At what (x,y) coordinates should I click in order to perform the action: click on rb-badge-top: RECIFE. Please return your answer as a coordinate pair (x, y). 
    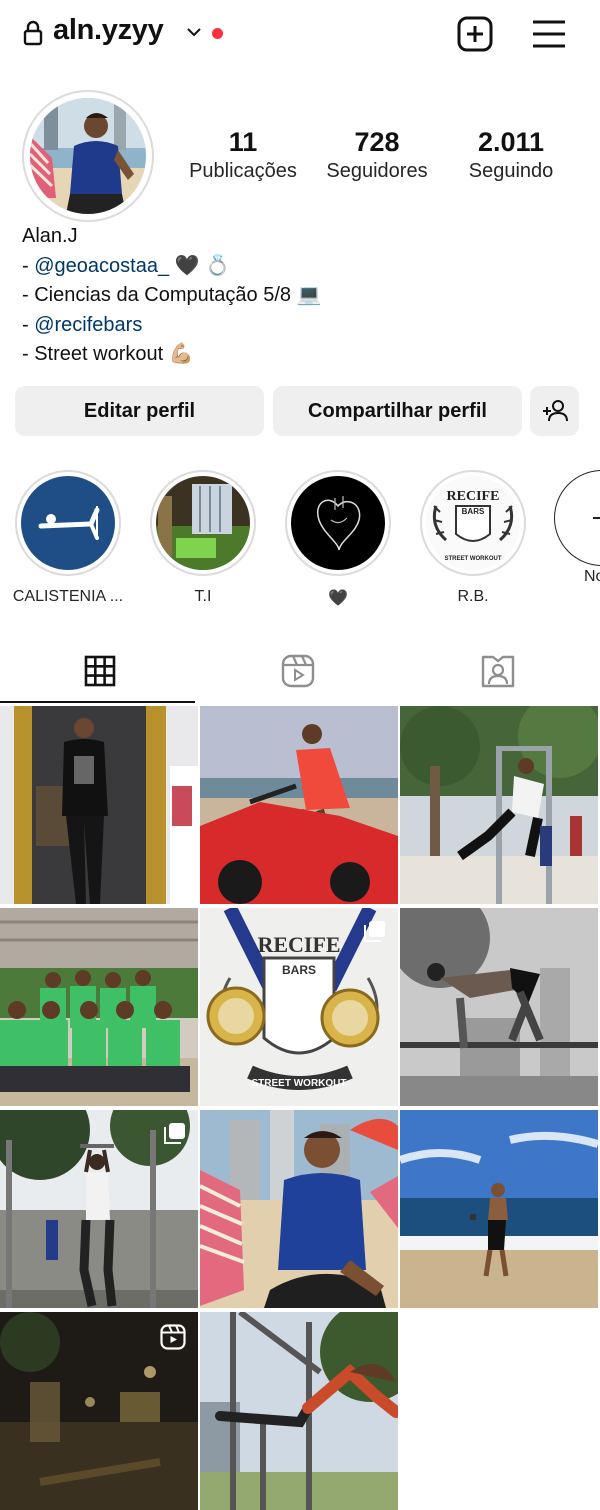
    Looking at the image, I should click on (473, 496).